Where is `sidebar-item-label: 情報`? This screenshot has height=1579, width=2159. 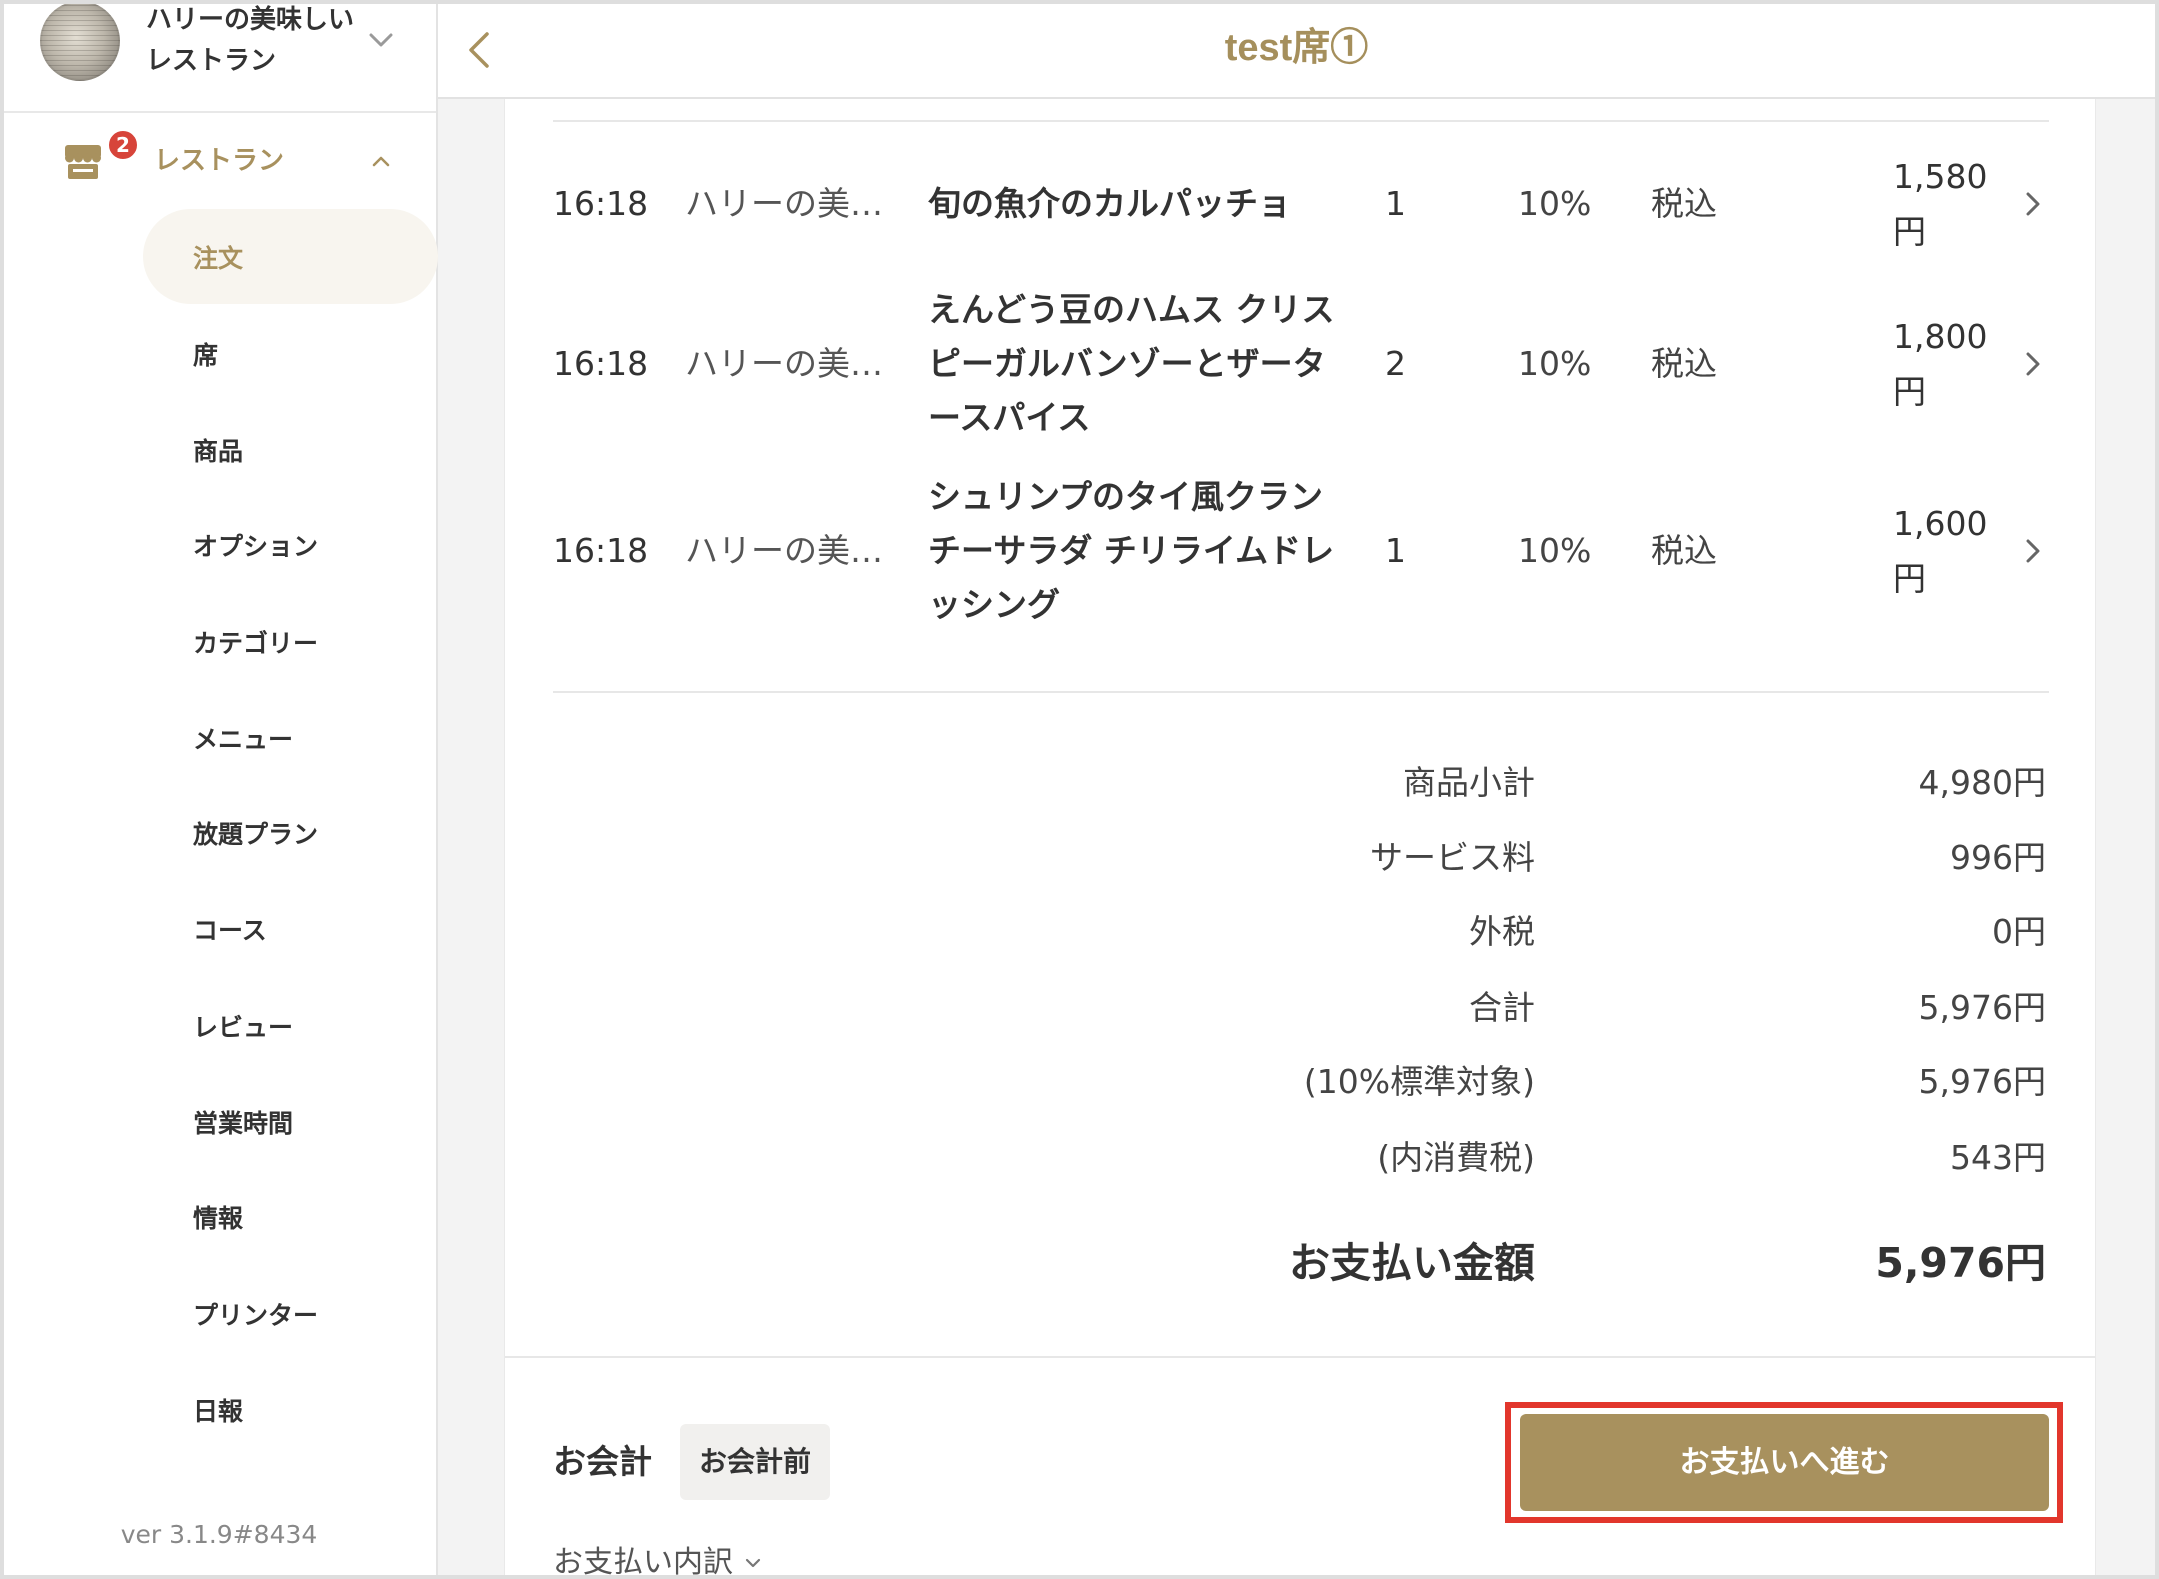 sidebar-item-label: 情報 is located at coordinates (218, 1218).